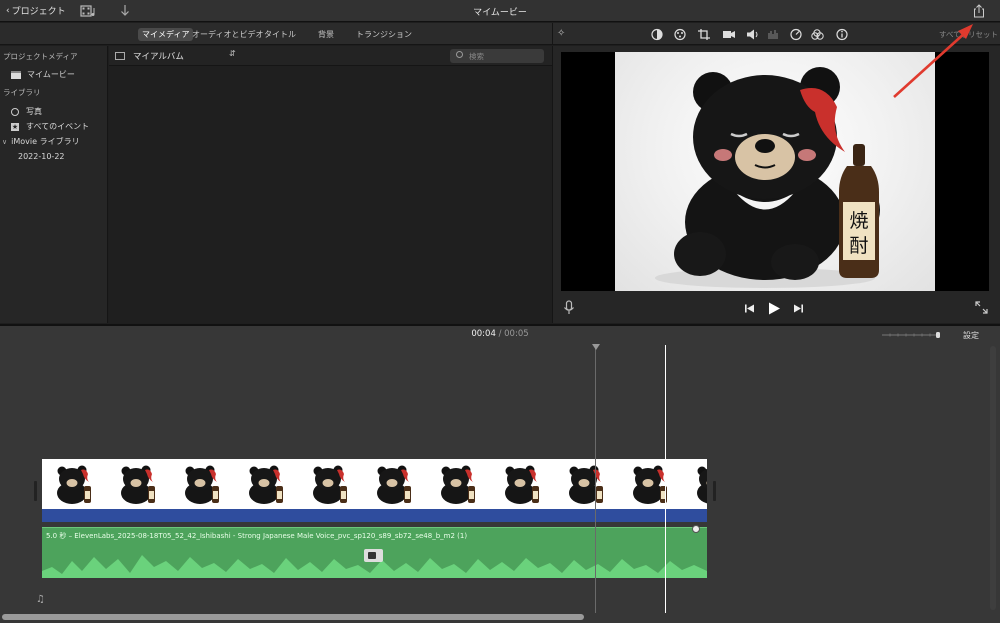  I want to click on audio-fade-handle, so click(696, 529).